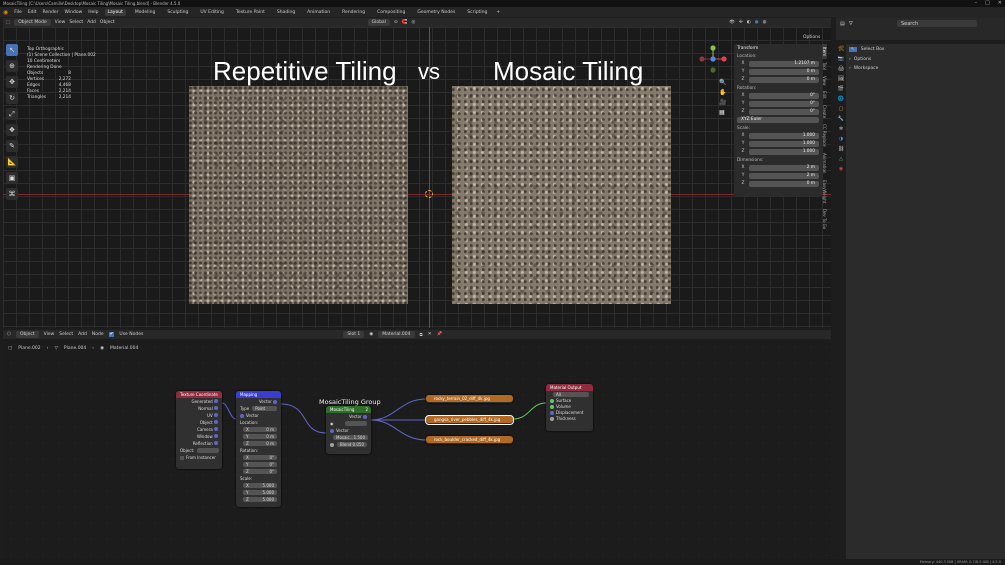  I want to click on output-object: Object, so click(197, 422).